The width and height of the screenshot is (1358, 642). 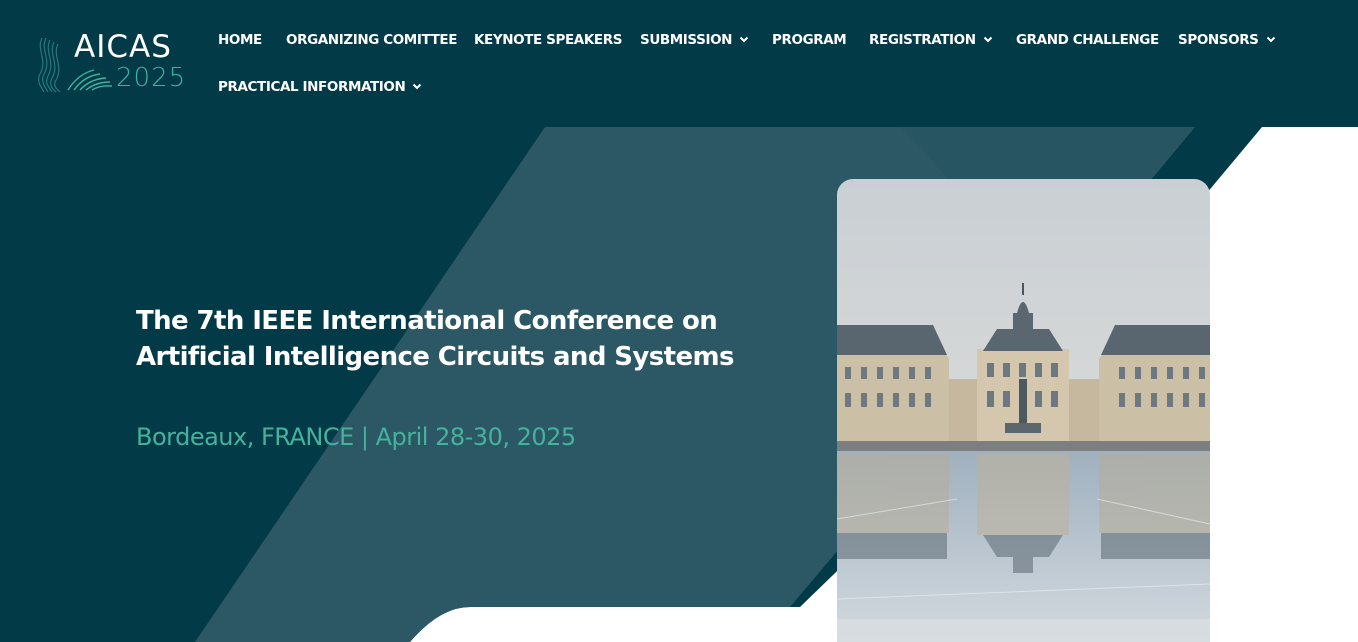 I want to click on nav-keynote-speakers: KEYNOTE SPEAKERS, so click(x=548, y=40).